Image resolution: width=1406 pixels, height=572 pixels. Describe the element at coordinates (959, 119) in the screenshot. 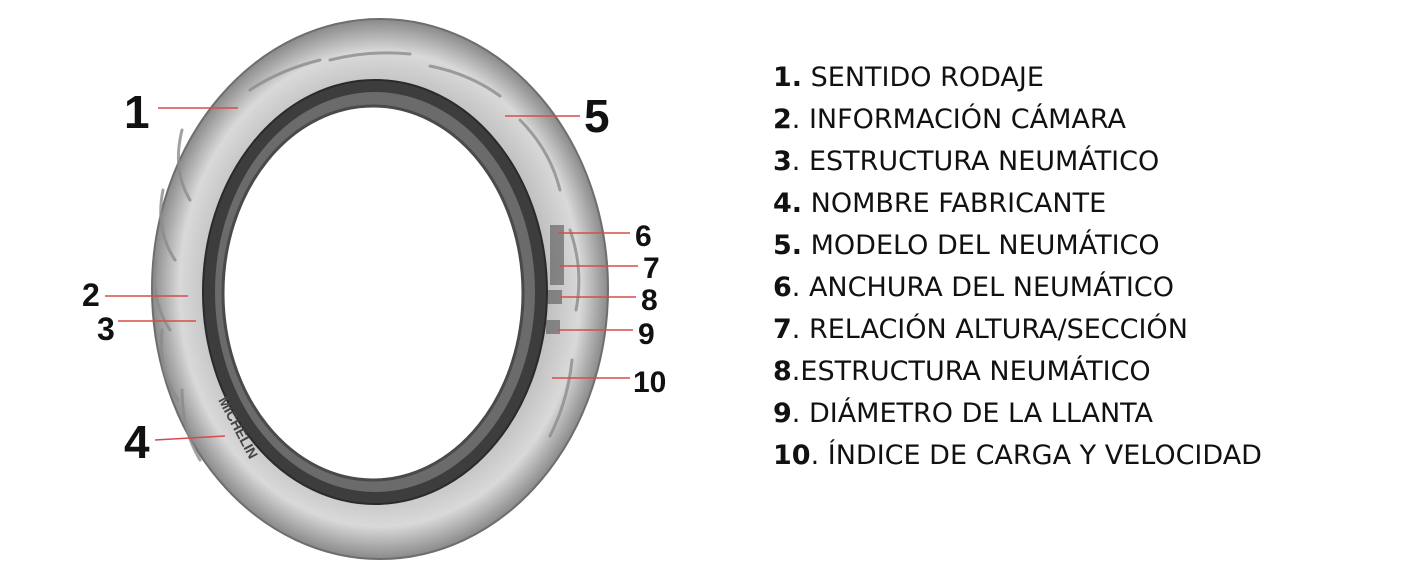

I see `legend-label: . INFORMACIÓN CÁMARA` at that location.